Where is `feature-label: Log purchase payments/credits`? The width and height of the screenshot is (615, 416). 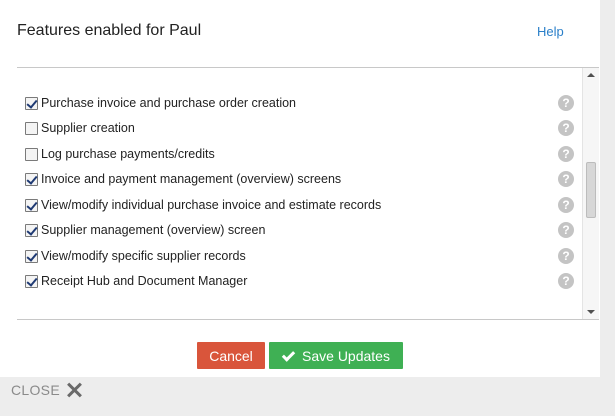
feature-label: Log purchase payments/credits is located at coordinates (128, 154).